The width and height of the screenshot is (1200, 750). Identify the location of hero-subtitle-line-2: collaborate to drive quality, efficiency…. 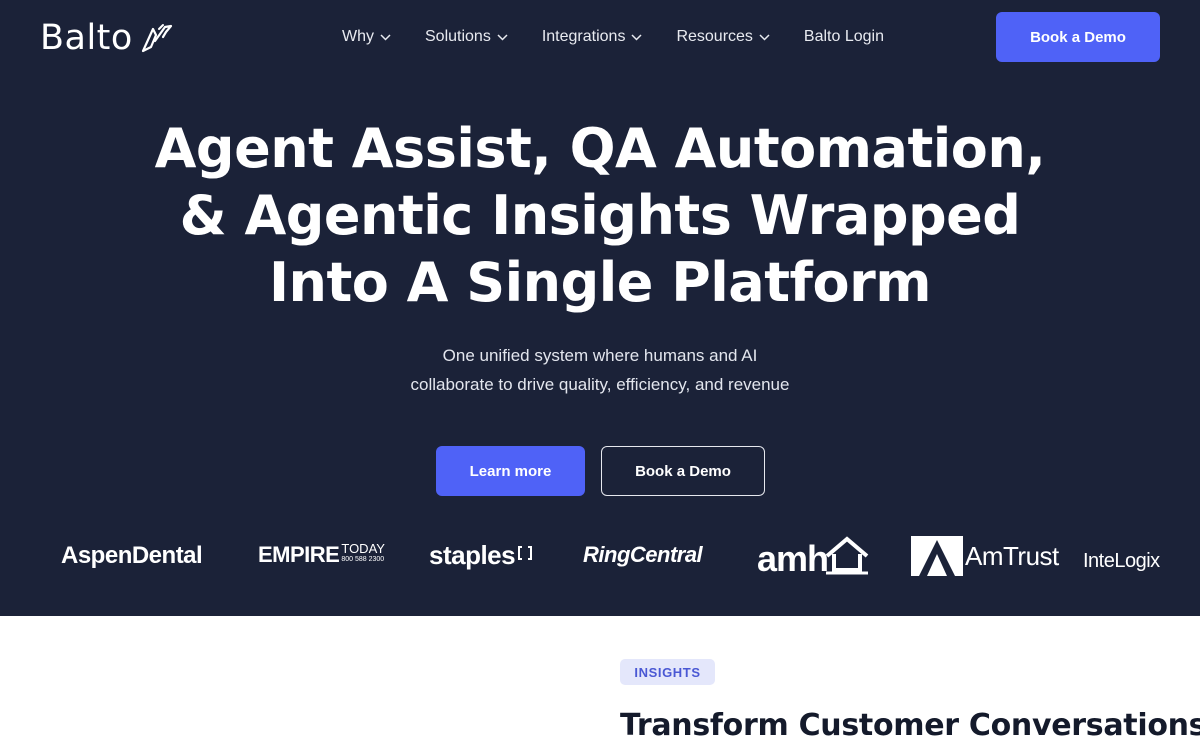
(600, 384).